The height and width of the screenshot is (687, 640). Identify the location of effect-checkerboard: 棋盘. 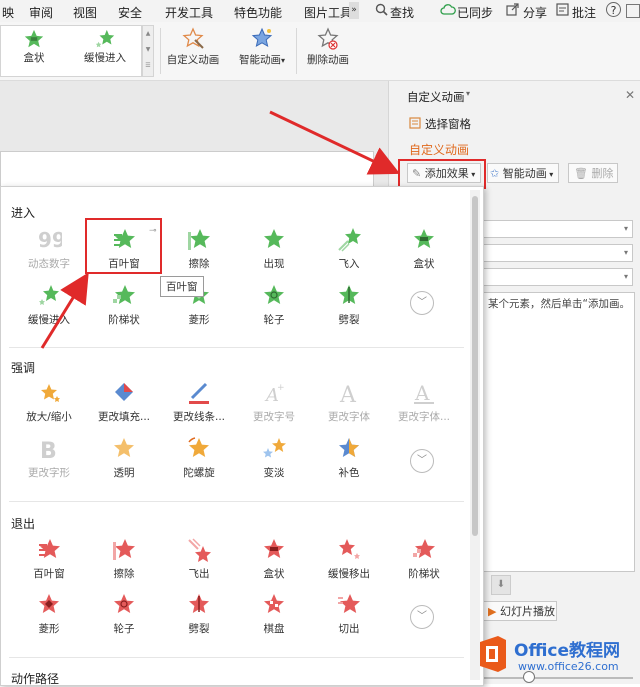
(274, 614).